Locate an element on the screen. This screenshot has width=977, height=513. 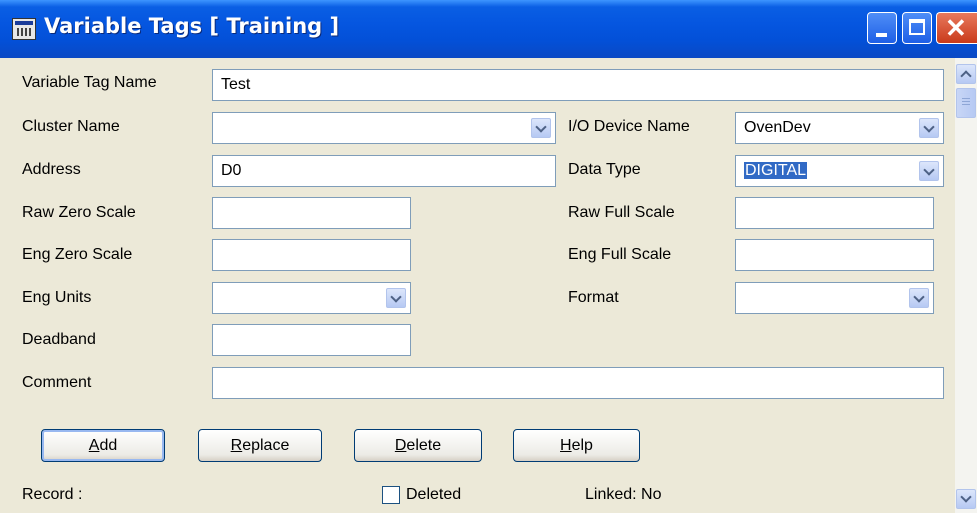
window-icon is located at coordinates (24, 29).